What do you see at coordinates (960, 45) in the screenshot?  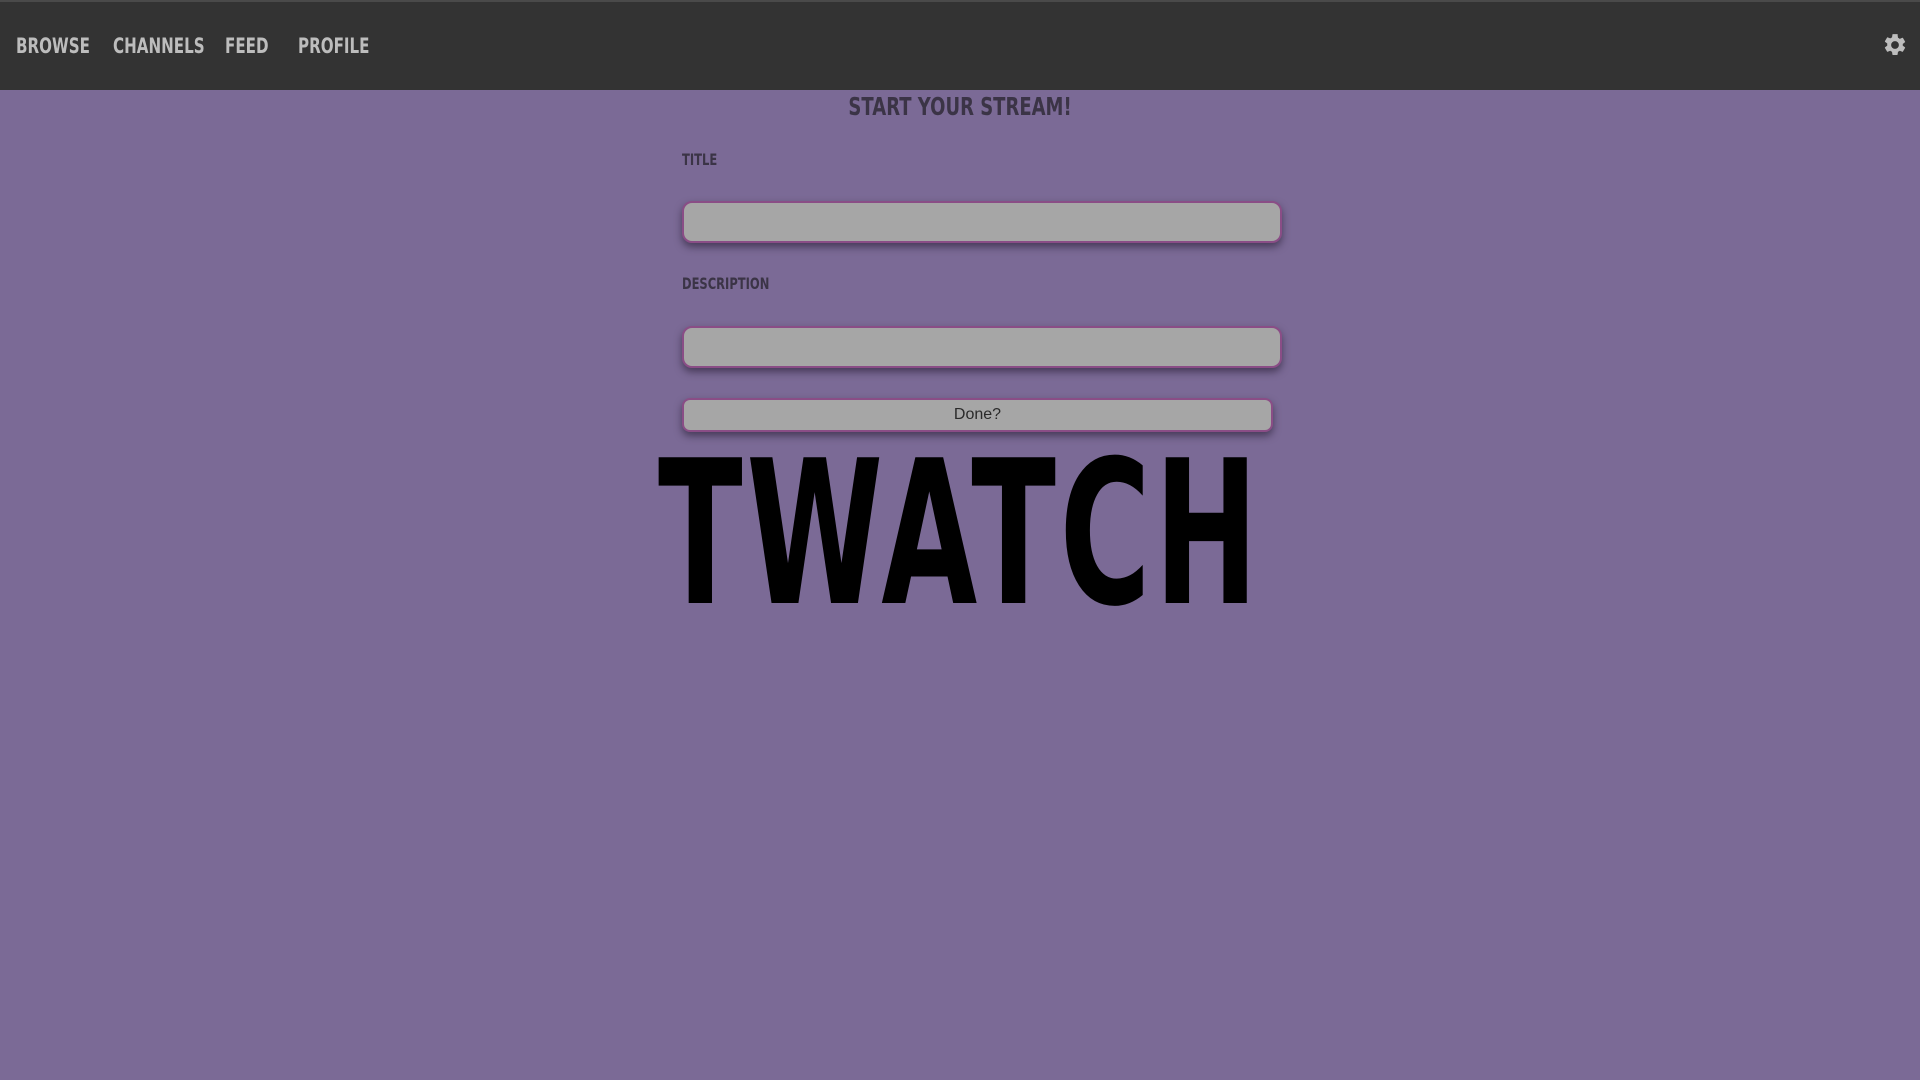 I see `top-navigation-bar: BROWSE CHANNELS FEED PROFILE` at bounding box center [960, 45].